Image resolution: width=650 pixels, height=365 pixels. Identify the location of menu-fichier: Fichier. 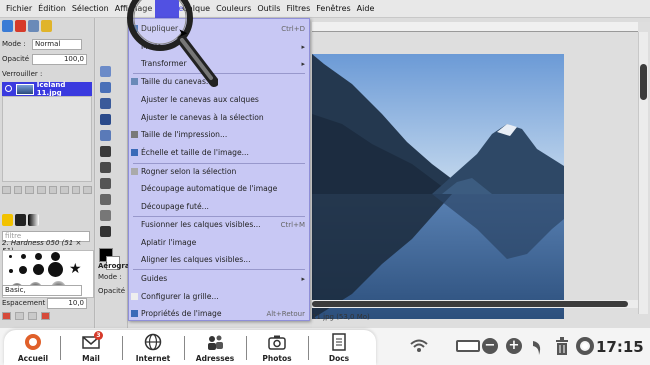
(19, 9).